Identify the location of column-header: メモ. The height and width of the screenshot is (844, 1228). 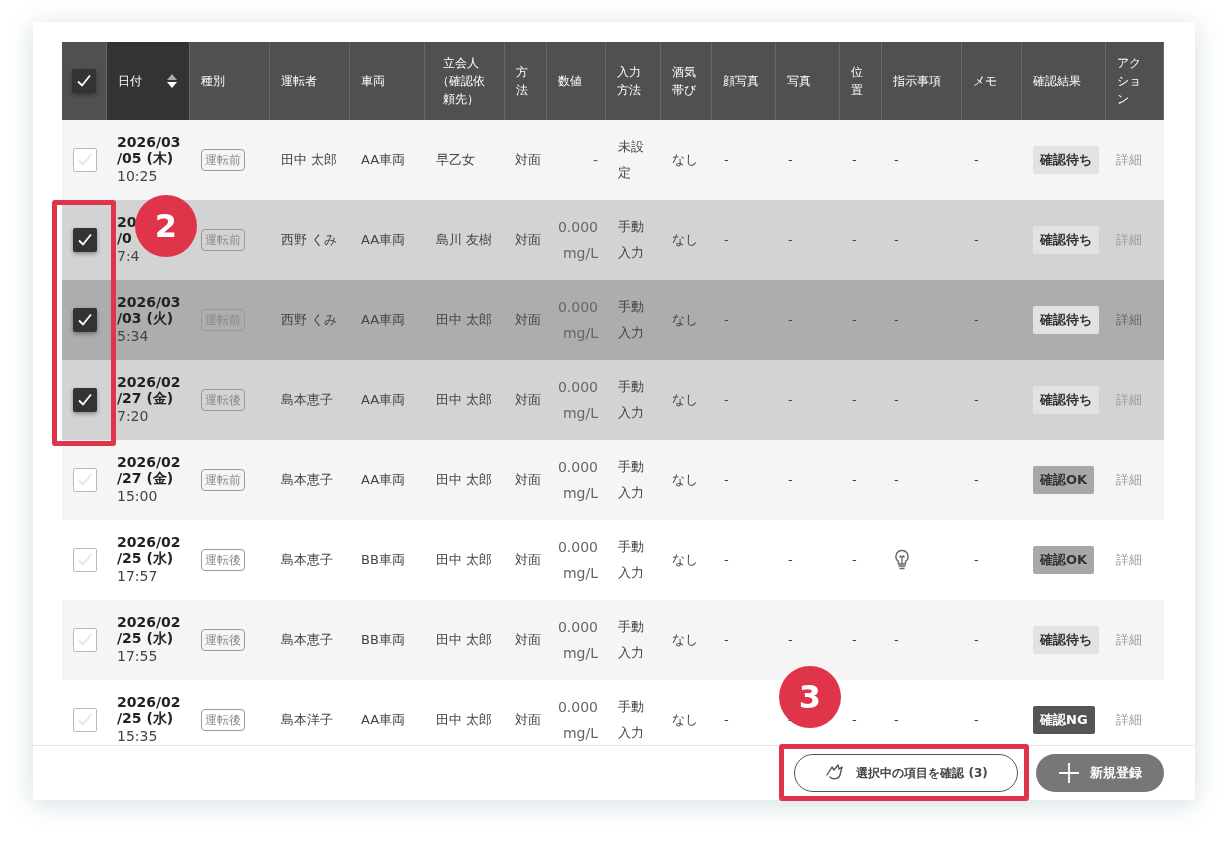
(985, 81).